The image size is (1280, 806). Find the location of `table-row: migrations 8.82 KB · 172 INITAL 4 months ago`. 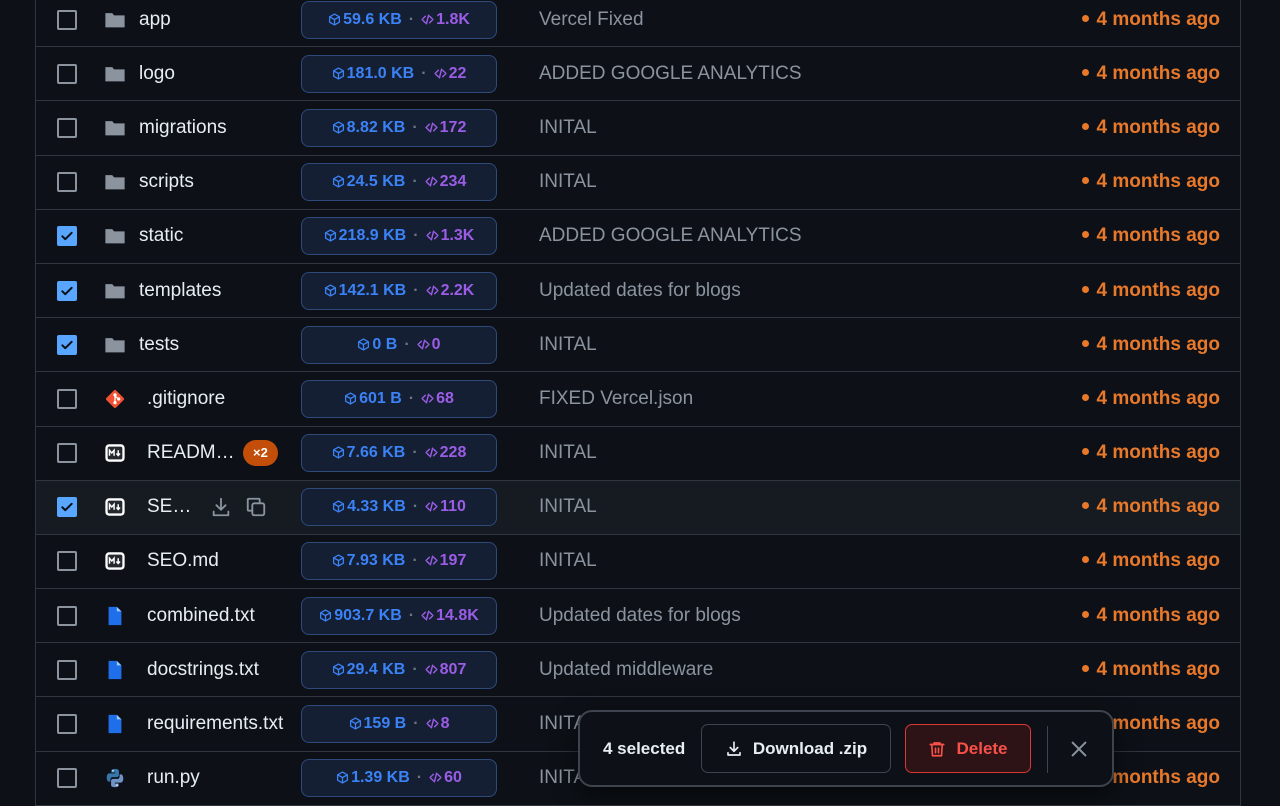

table-row: migrations 8.82 KB · 172 INITAL 4 months ago is located at coordinates (638, 128).